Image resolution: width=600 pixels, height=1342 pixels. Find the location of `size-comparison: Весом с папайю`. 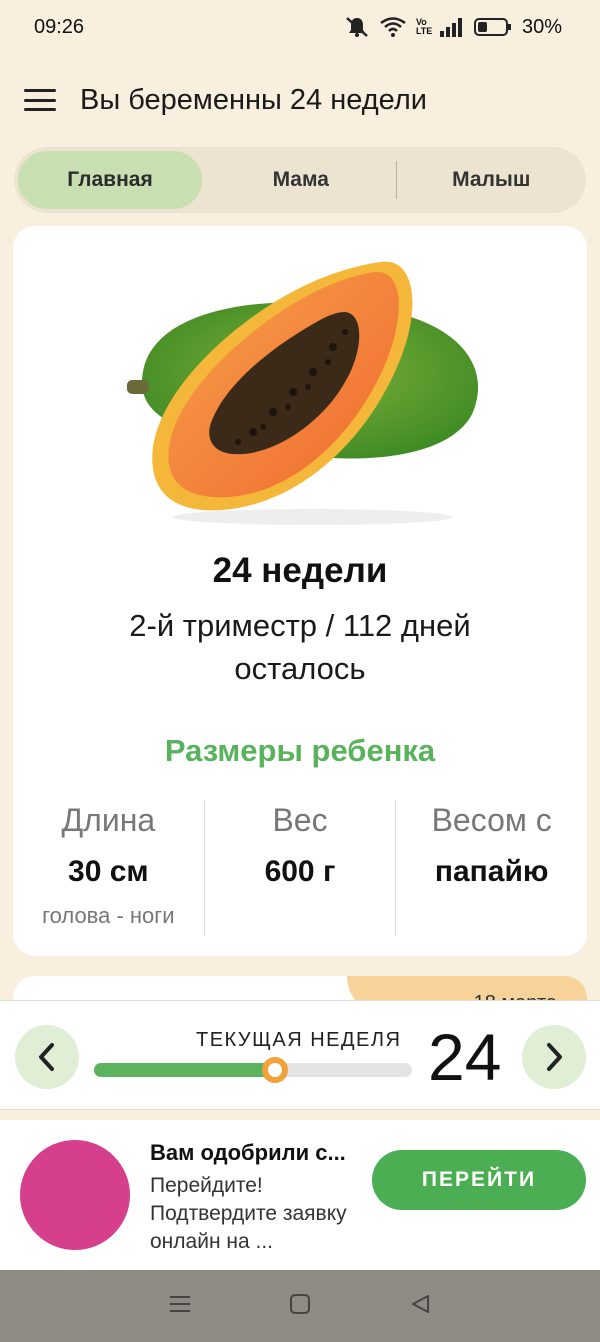

size-comparison: Весом с папайю is located at coordinates (491, 868).